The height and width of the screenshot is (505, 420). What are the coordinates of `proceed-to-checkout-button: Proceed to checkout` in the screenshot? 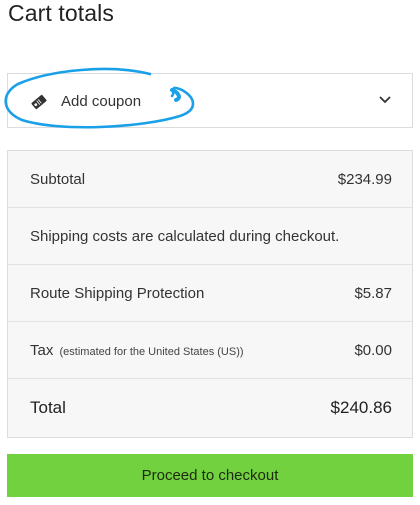 It's located at (210, 475).